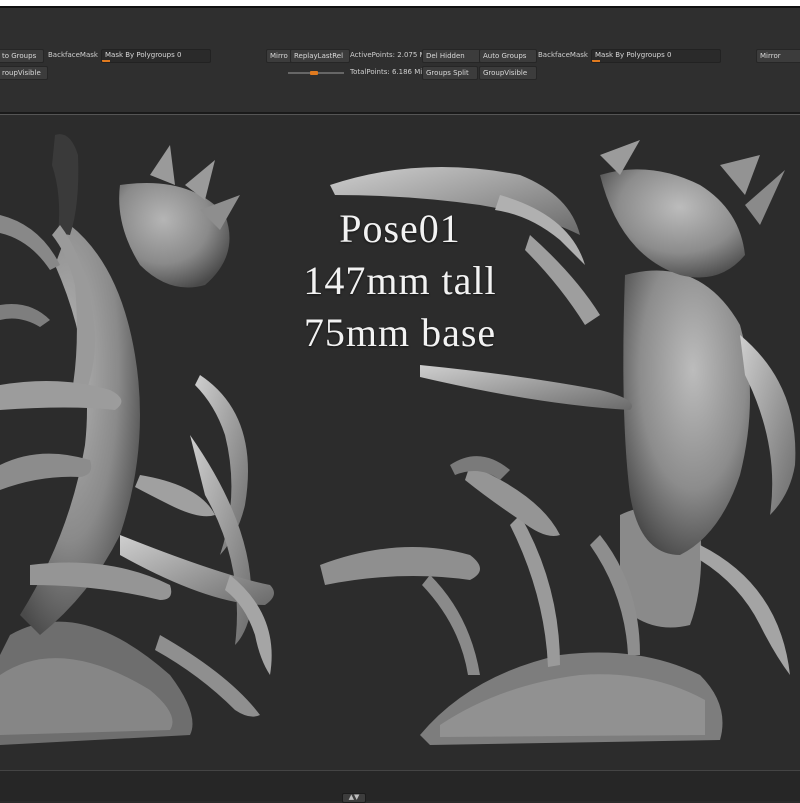  Describe the element at coordinates (563, 55) in the screenshot. I see `backface-mask-toggle-right: BackfaceMask` at that location.